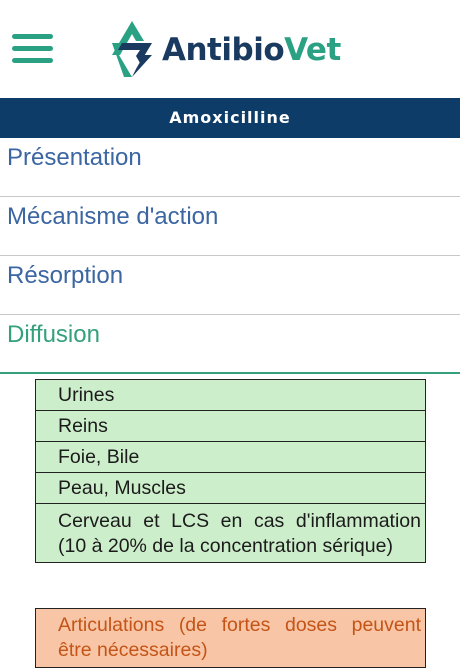 Image resolution: width=460 pixels, height=668 pixels. Describe the element at coordinates (230, 344) in the screenshot. I see `section-diffusion: Diffusion` at that location.